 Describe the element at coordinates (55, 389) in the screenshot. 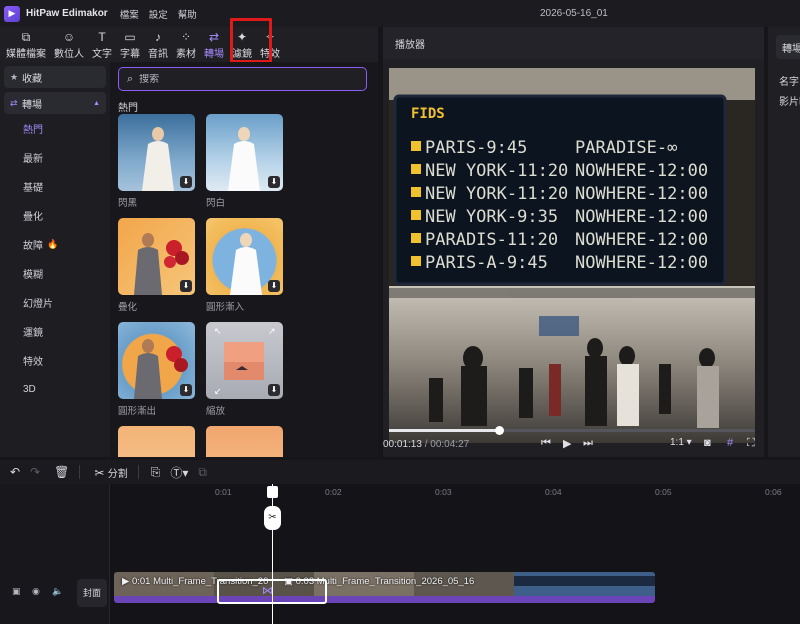

I see `sidebar-sub-3d: 3D` at that location.